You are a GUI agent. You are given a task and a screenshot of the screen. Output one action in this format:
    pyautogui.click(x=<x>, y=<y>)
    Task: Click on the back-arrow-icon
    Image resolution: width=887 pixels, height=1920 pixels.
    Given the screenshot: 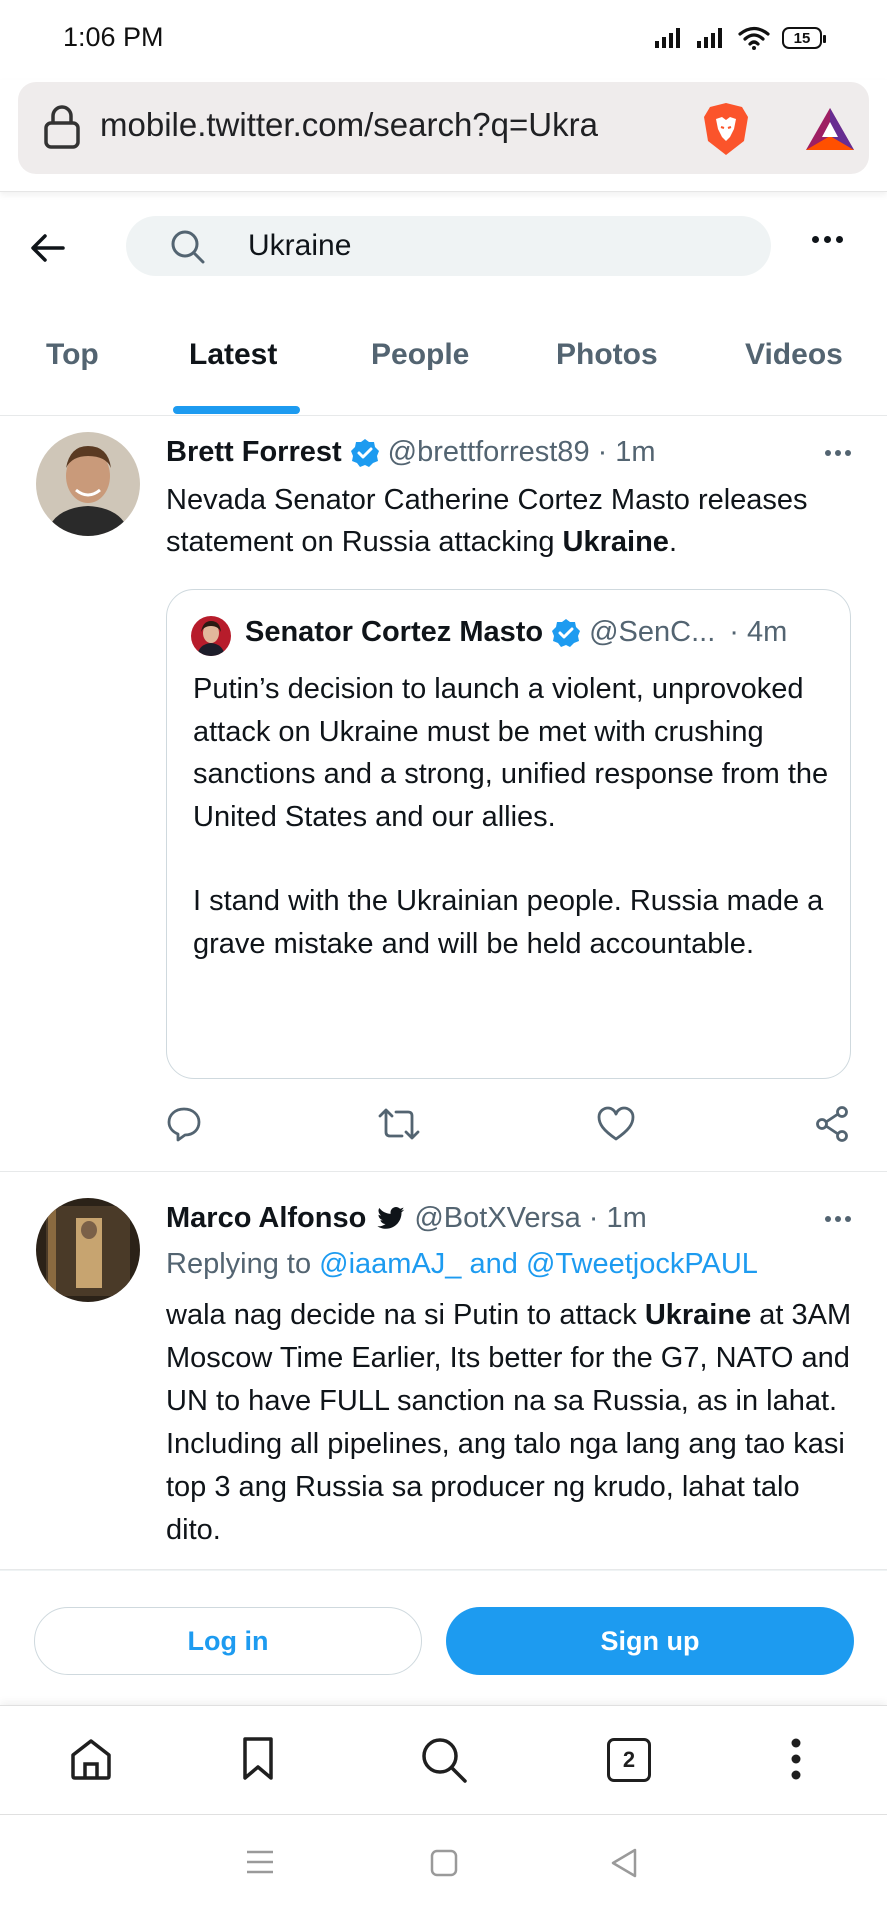 What is the action you would take?
    pyautogui.click(x=48, y=248)
    